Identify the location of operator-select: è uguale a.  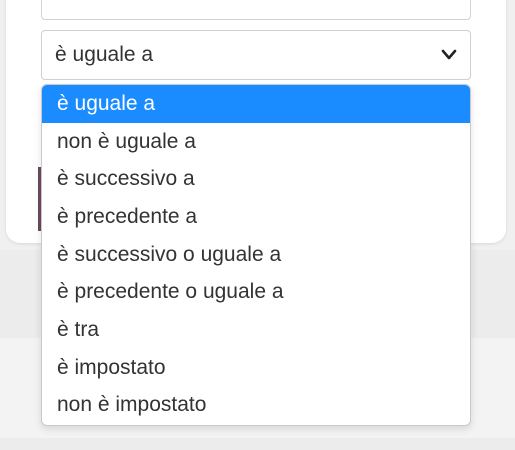
(256, 55).